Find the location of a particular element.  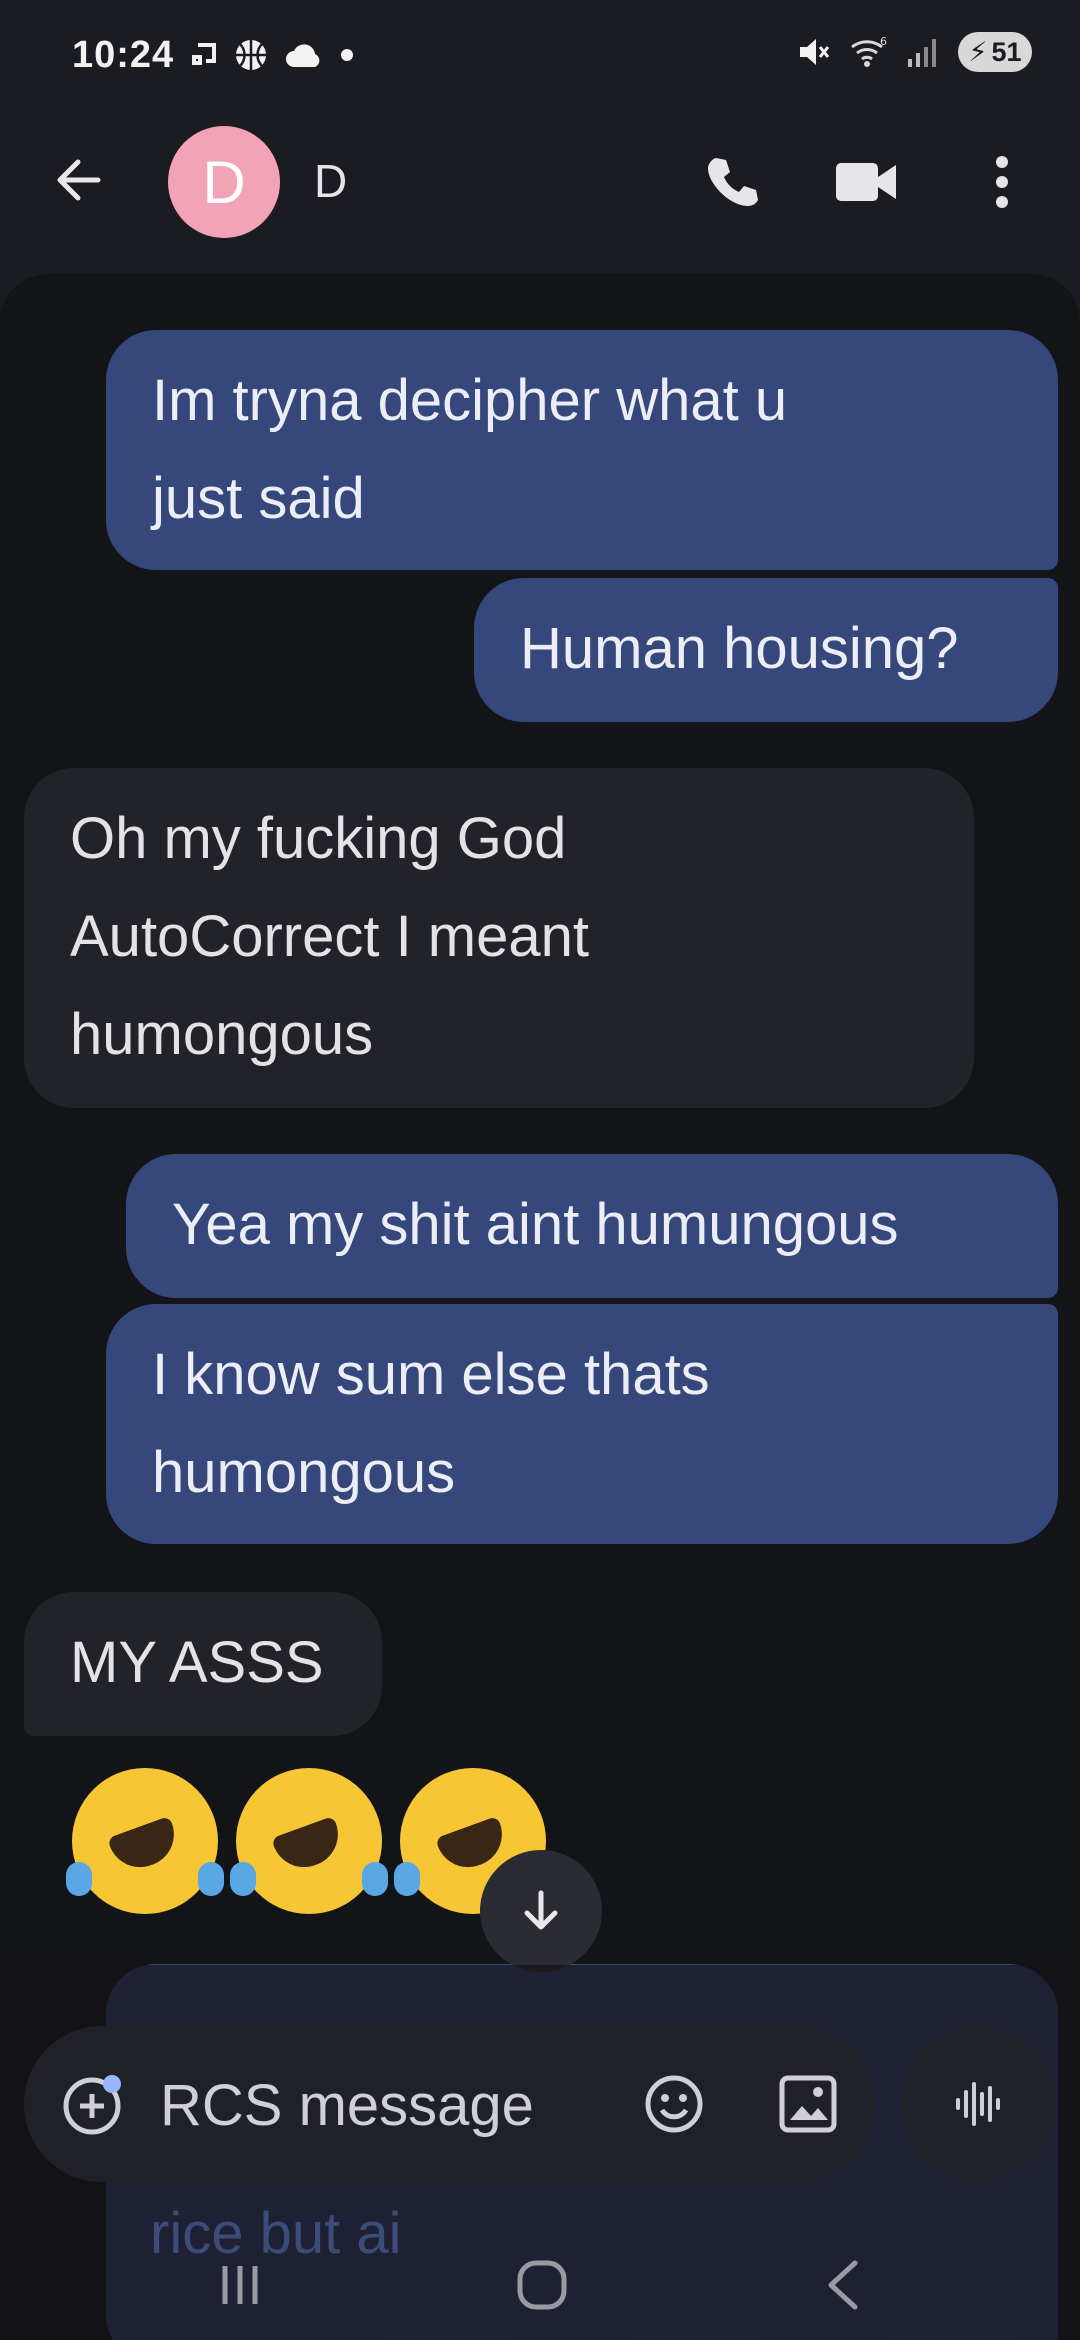

arrow-down-icon is located at coordinates (541, 1910).